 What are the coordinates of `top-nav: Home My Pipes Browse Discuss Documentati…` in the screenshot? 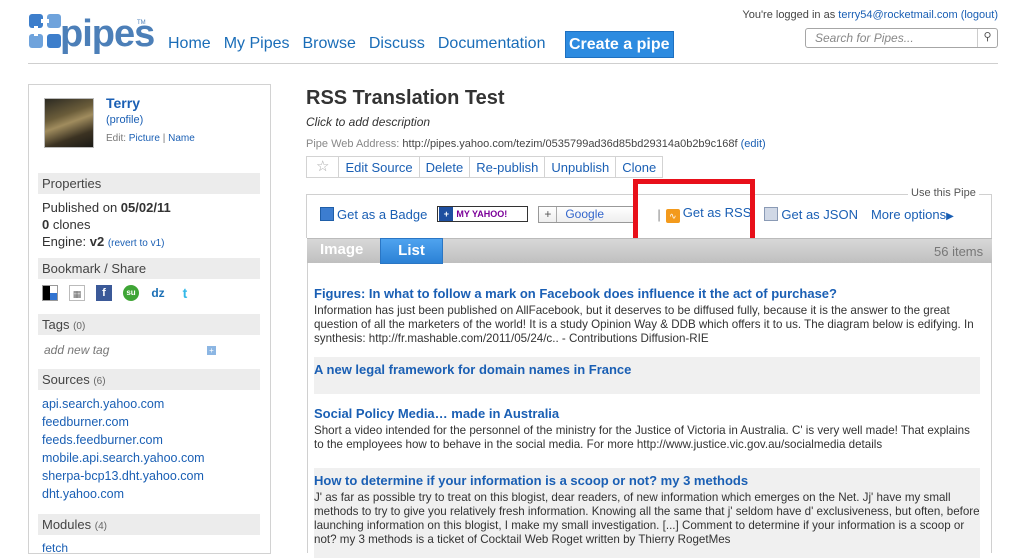 It's located at (363, 44).